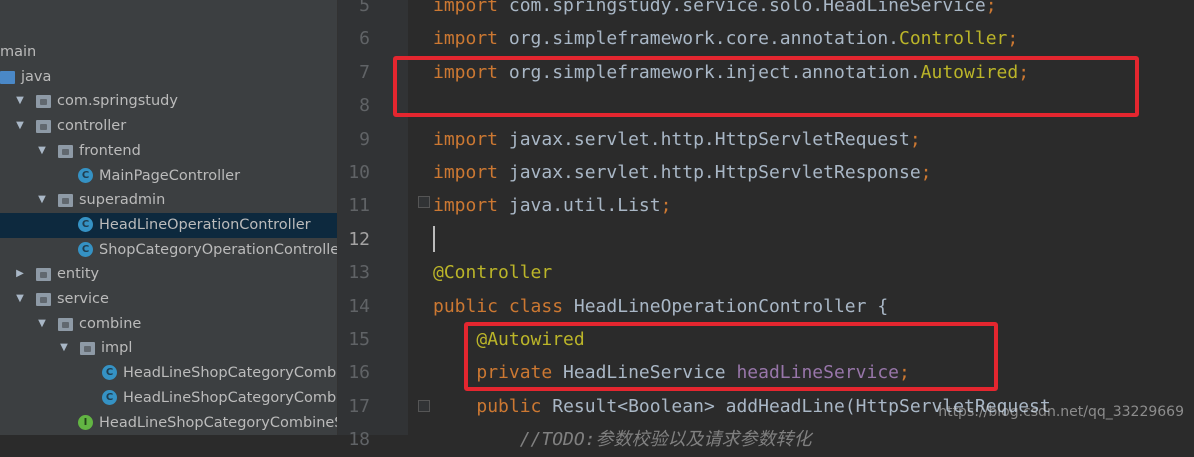 This screenshot has height=457, width=1194. Describe the element at coordinates (218, 249) in the screenshot. I see `tree-item-label: ShopCategoryOperationController` at that location.